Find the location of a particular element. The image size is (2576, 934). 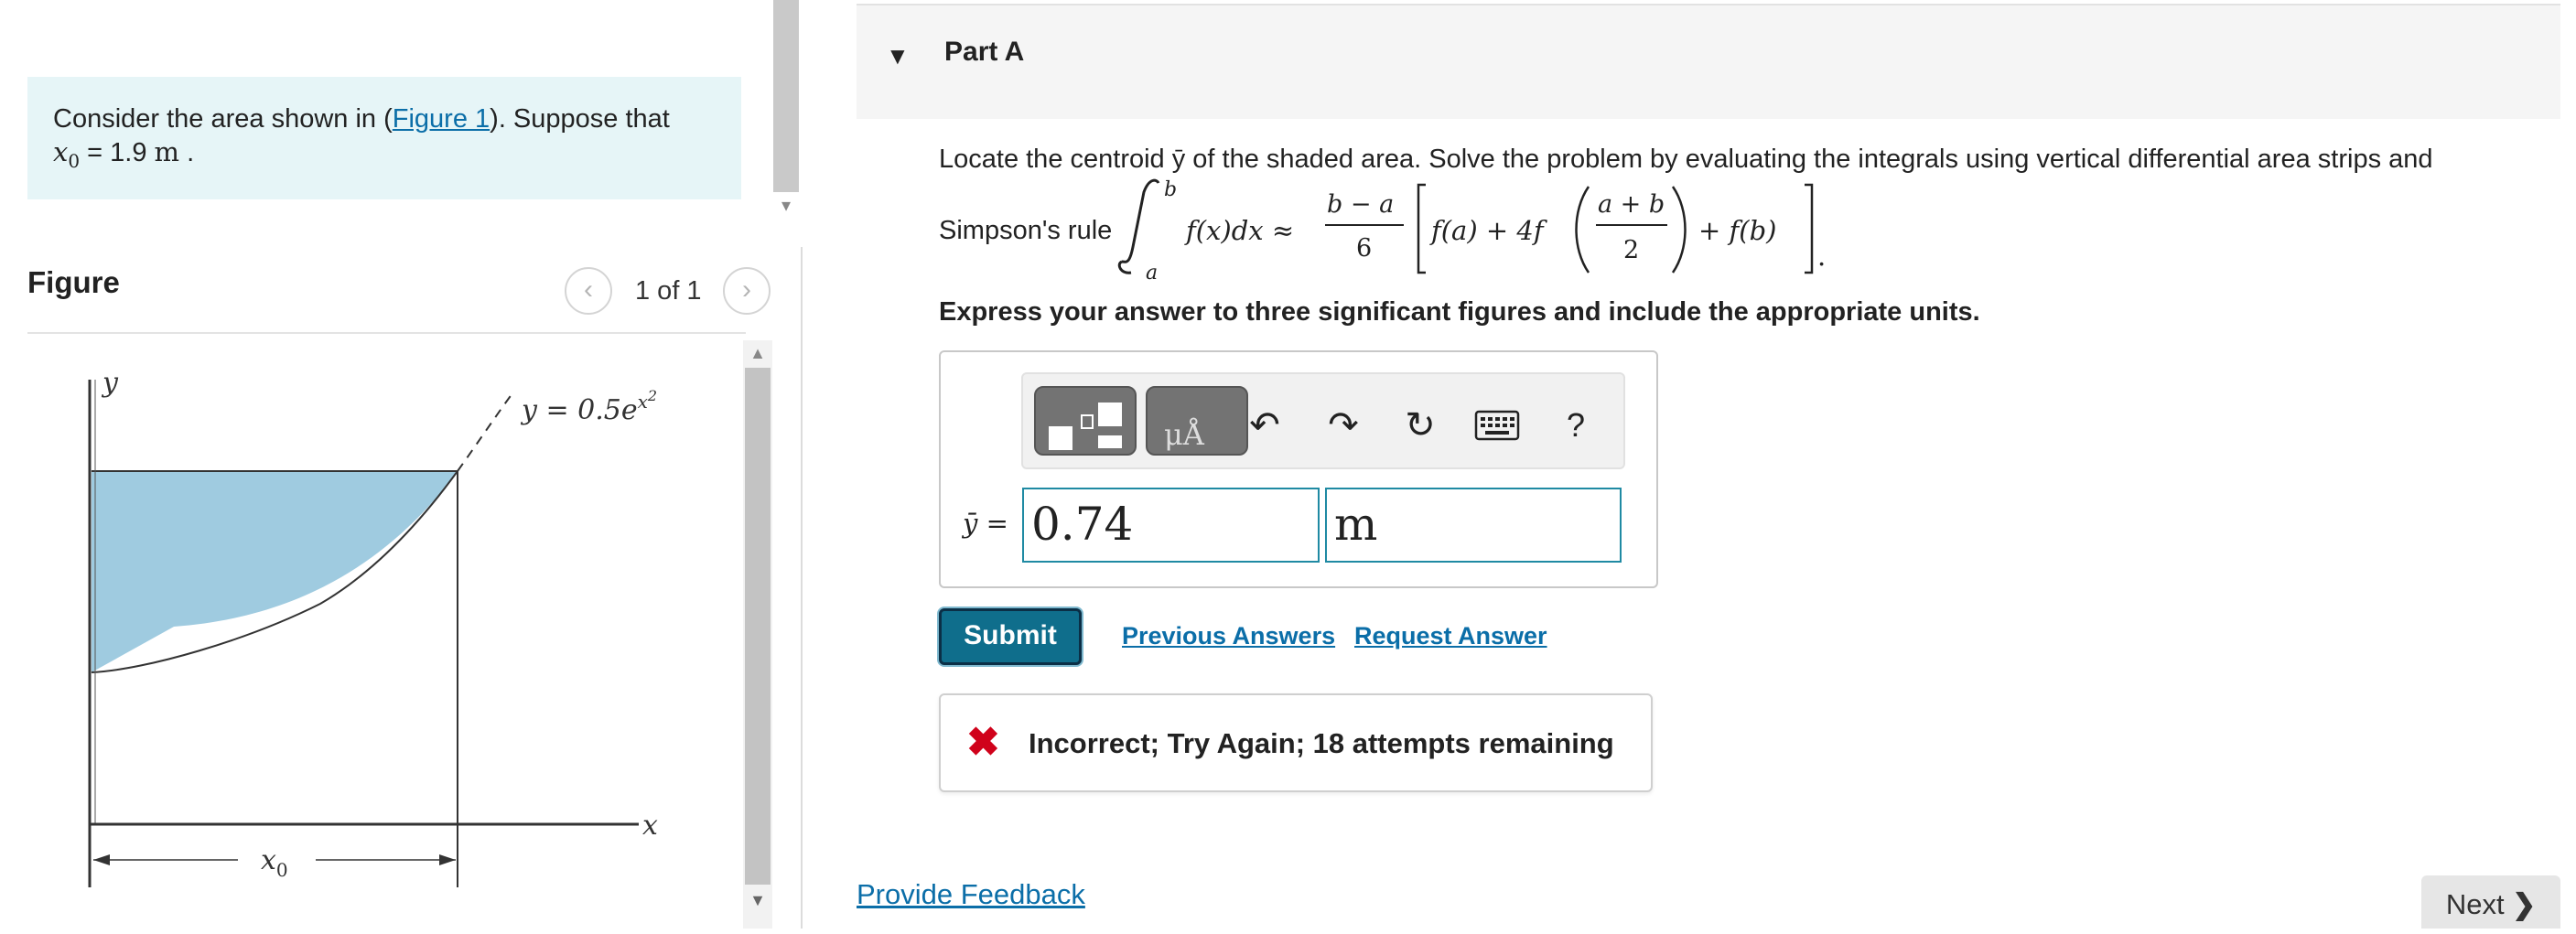

scroll-up-icon: ▲ is located at coordinates (758, 353).